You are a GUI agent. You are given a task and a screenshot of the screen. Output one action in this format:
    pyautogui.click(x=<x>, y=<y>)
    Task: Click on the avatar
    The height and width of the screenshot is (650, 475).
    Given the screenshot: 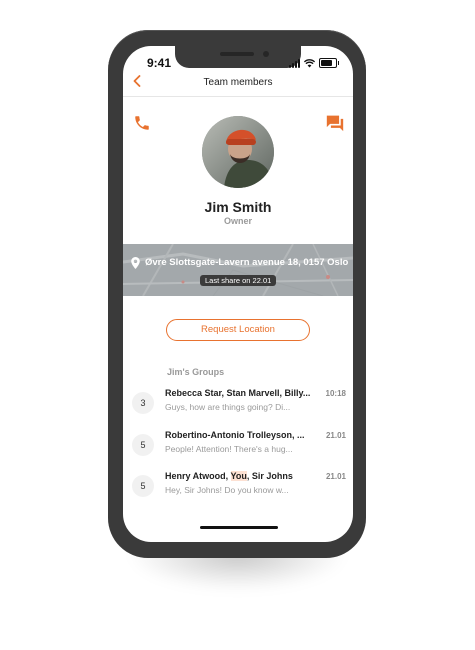 What is the action you would take?
    pyautogui.click(x=238, y=152)
    